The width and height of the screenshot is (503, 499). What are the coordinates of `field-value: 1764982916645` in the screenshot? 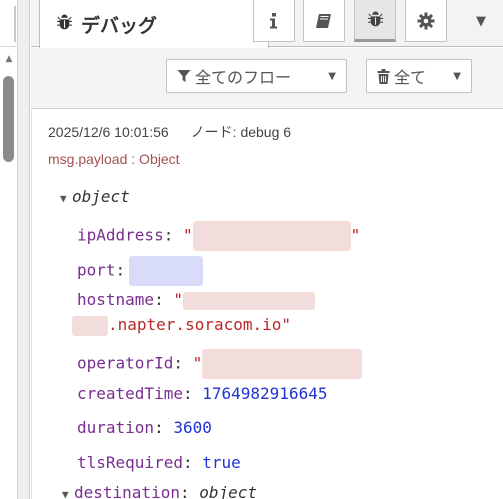 It's located at (265, 393).